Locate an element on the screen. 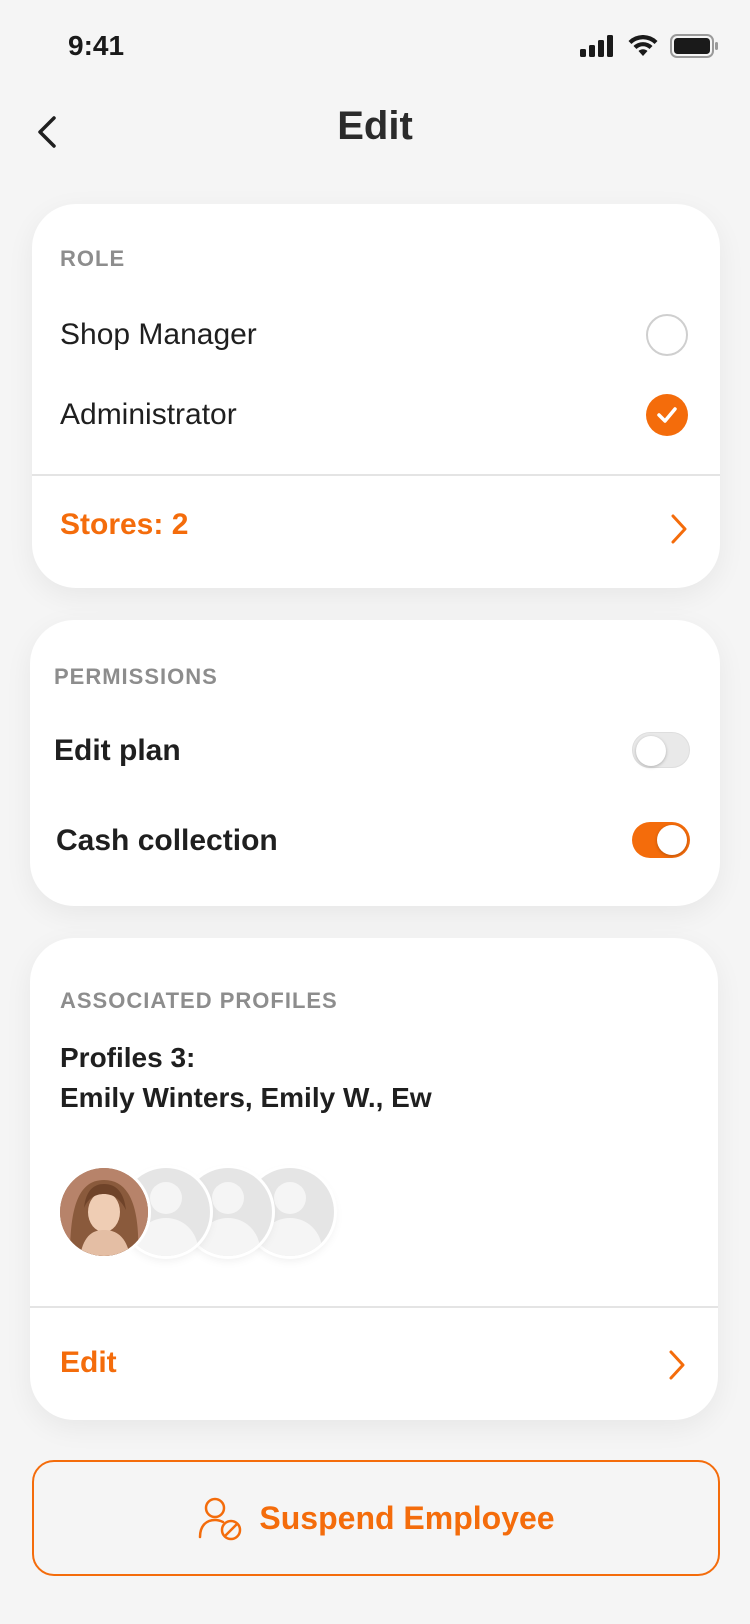  permission-label: Cash collection is located at coordinates (167, 840).